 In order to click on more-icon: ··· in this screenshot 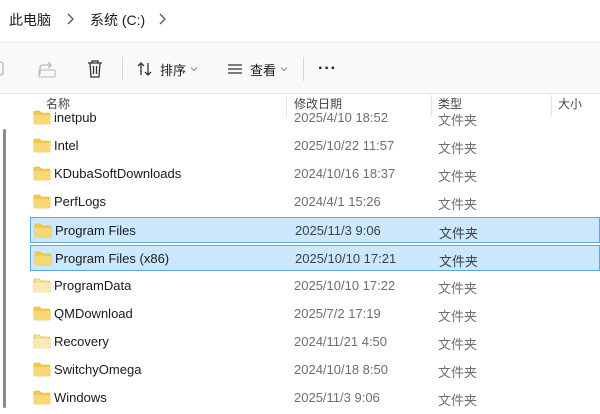, I will do `click(327, 68)`.